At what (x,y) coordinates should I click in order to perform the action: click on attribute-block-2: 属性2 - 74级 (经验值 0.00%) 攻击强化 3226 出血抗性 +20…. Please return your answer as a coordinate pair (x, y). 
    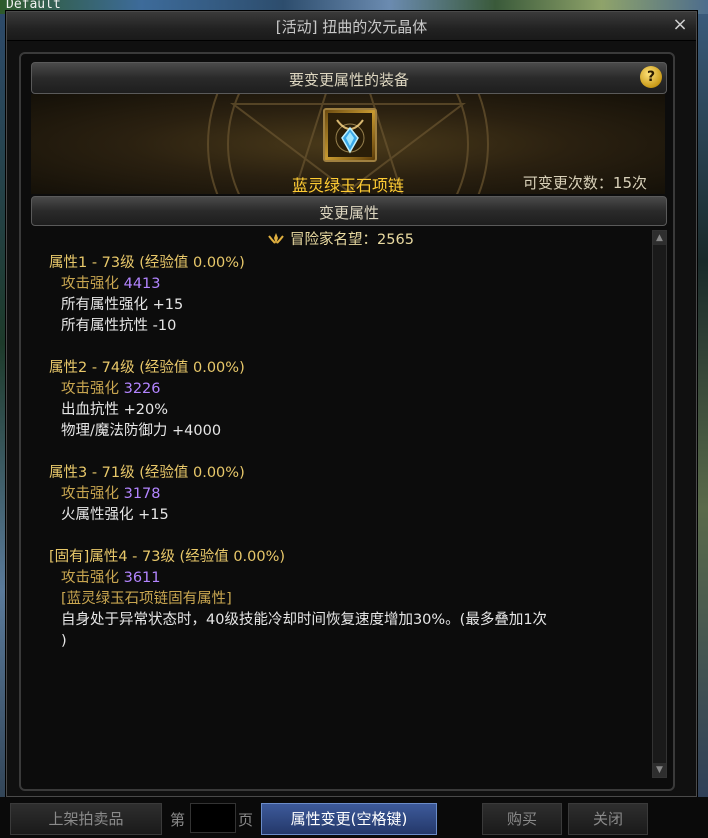
    Looking at the image, I should click on (340, 400).